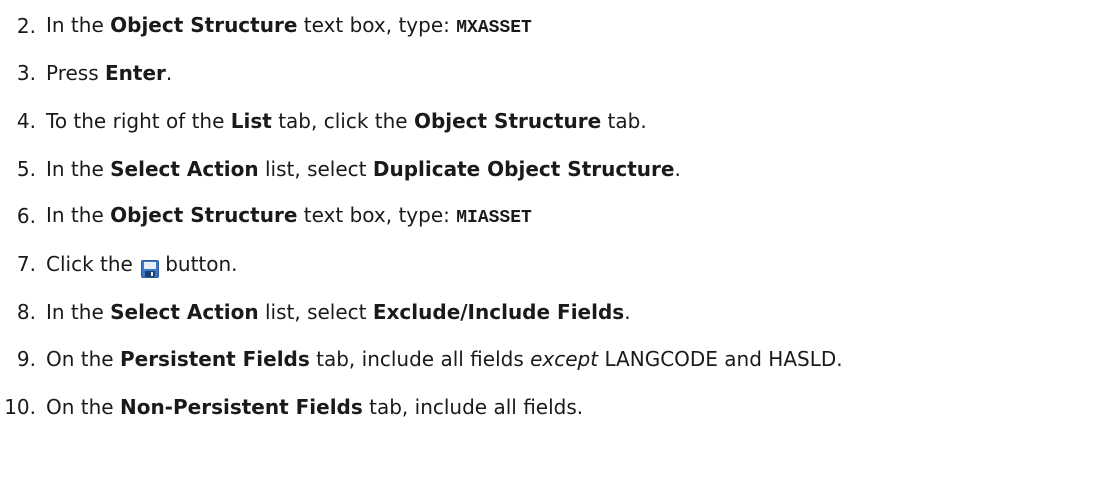 The image size is (1109, 487). What do you see at coordinates (26, 169) in the screenshot?
I see `step-number: 5.` at bounding box center [26, 169].